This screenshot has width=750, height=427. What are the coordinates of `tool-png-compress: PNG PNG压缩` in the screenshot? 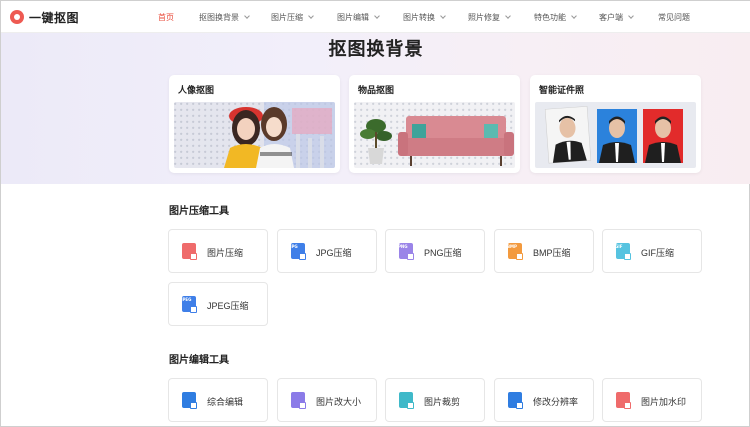 It's located at (435, 251).